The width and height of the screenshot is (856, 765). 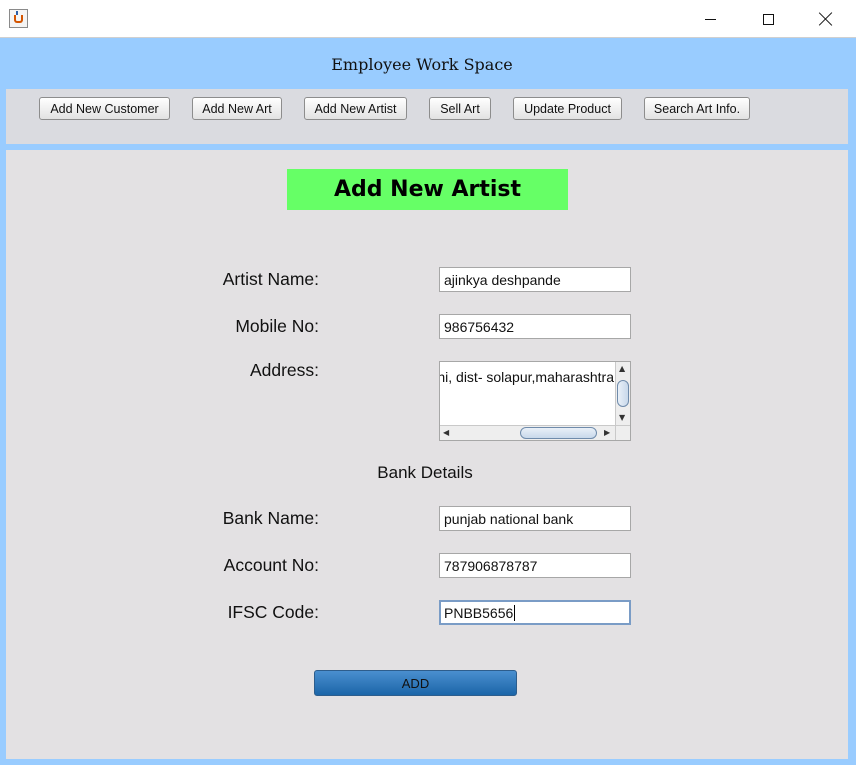 What do you see at coordinates (697, 108) in the screenshot?
I see `search-art-info-button: Search Art Info.` at bounding box center [697, 108].